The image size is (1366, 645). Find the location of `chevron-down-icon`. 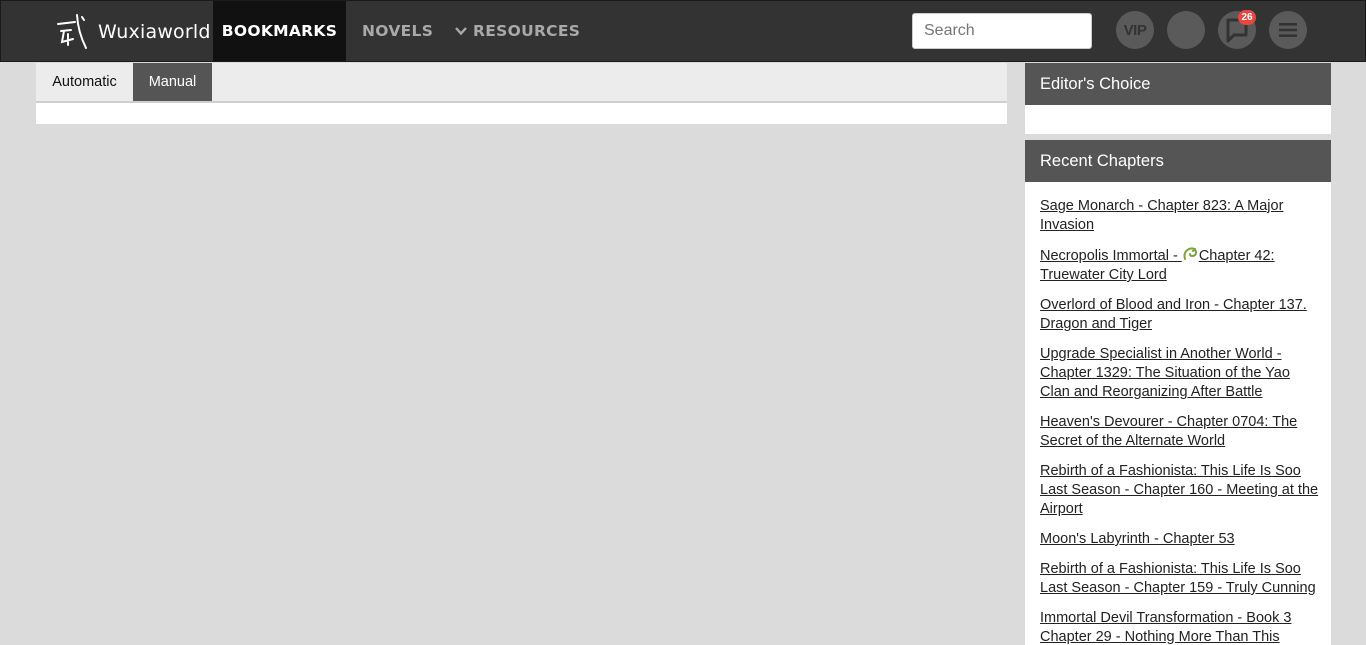

chevron-down-icon is located at coordinates (461, 31).